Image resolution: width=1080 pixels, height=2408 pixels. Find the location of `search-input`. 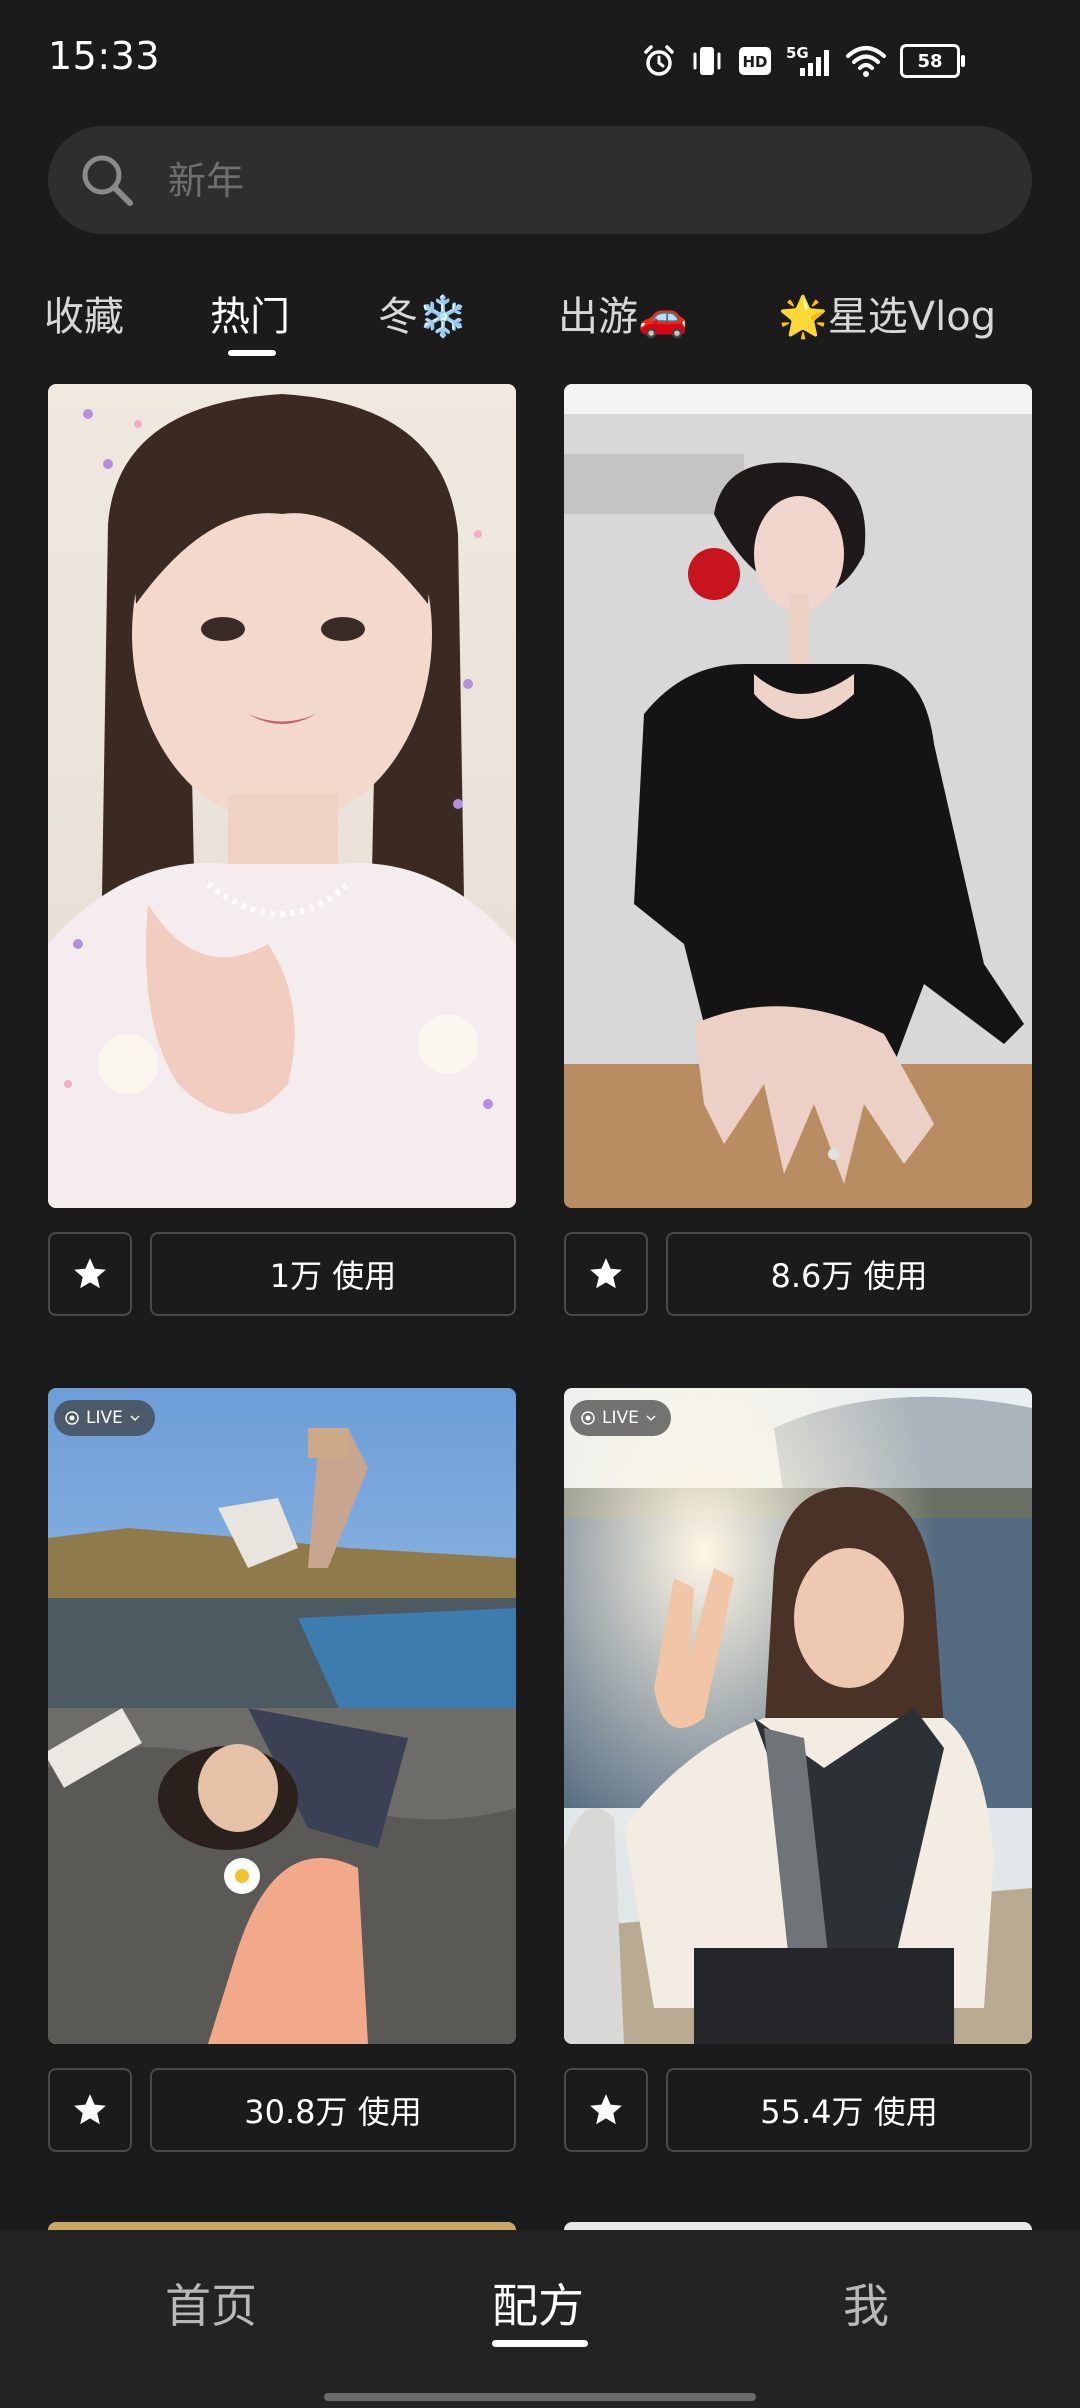

search-input is located at coordinates (578, 181).